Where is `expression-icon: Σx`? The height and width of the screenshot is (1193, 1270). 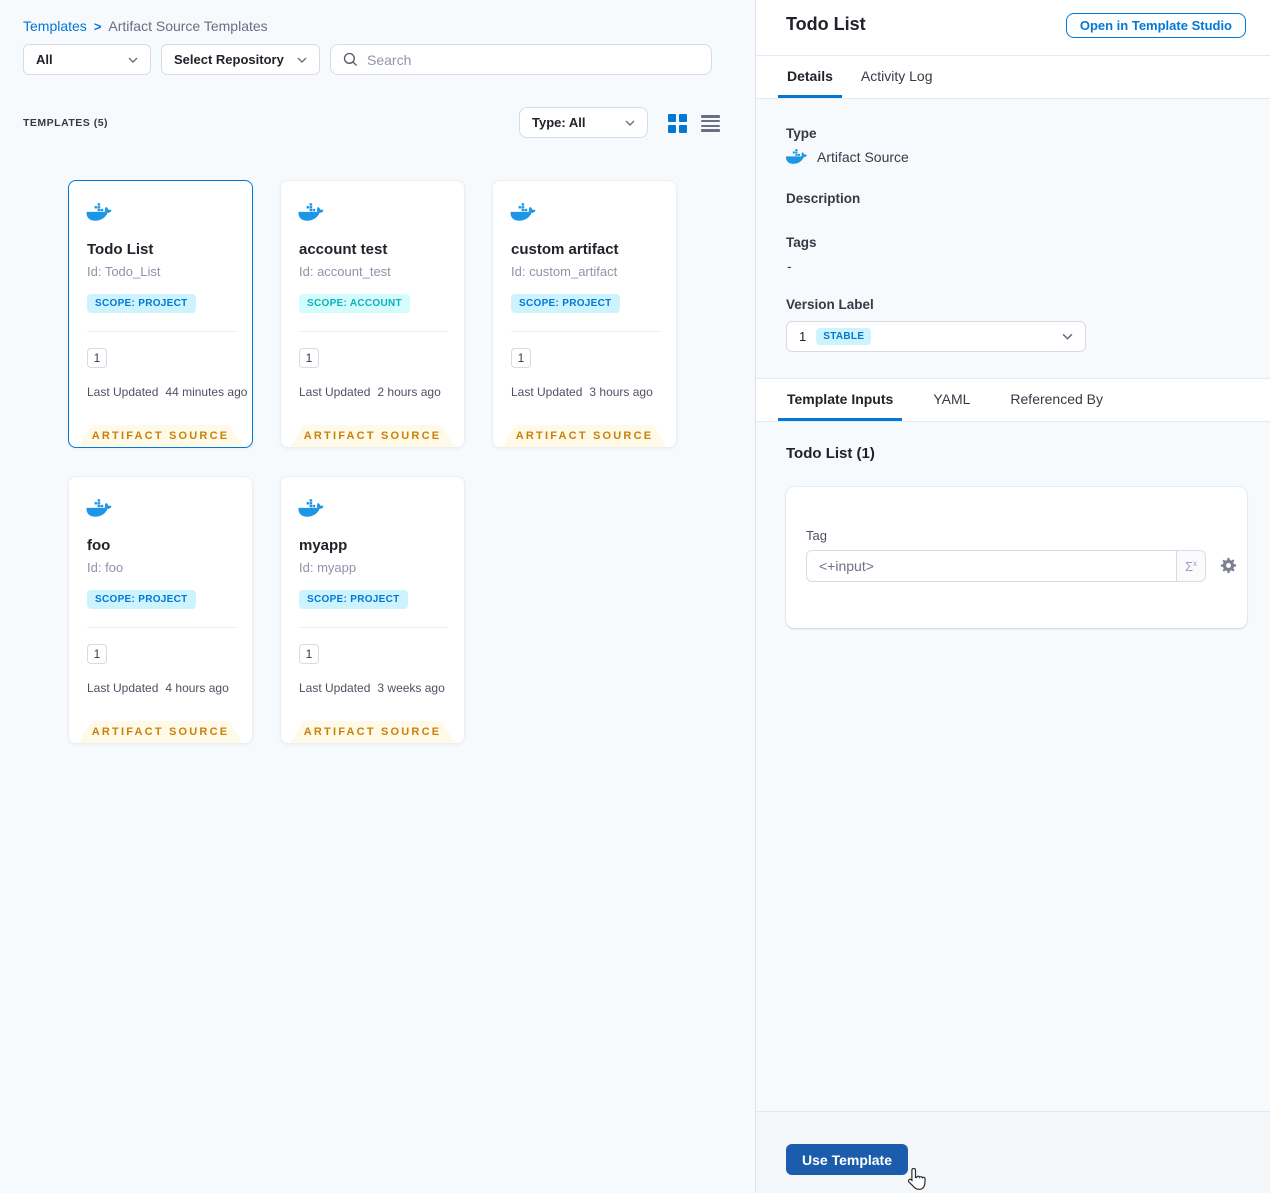
expression-icon: Σx is located at coordinates (1190, 566).